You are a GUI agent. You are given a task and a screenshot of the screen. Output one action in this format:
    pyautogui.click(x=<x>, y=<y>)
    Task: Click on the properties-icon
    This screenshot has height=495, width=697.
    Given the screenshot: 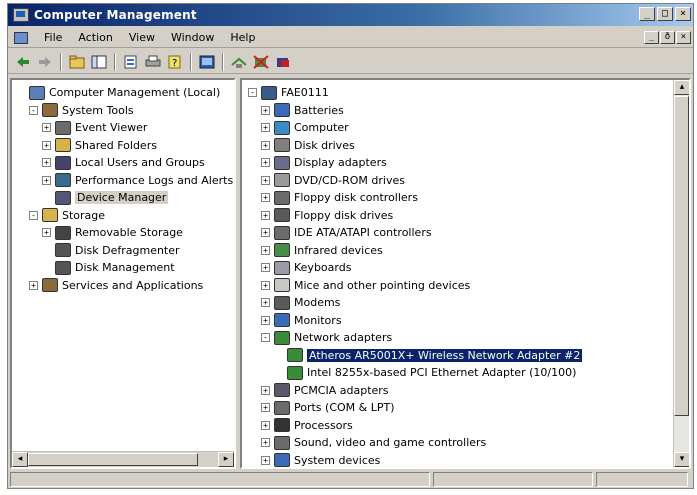 What is the action you would take?
    pyautogui.click(x=131, y=62)
    